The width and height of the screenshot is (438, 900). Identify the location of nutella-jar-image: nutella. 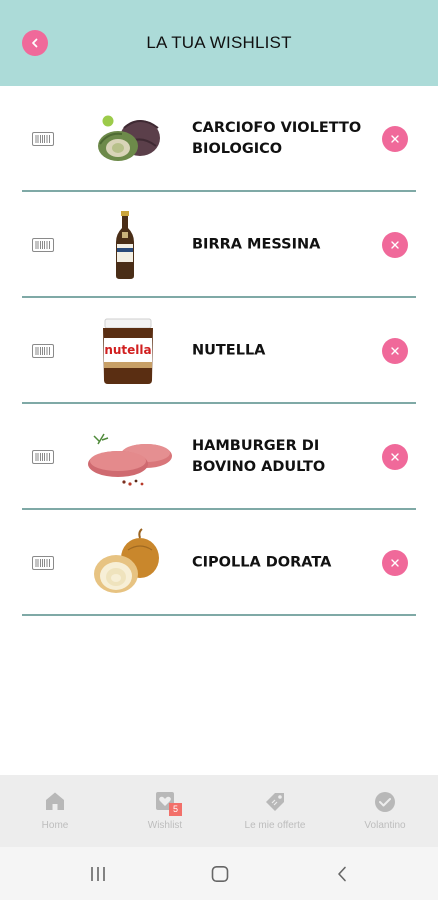
(128, 351).